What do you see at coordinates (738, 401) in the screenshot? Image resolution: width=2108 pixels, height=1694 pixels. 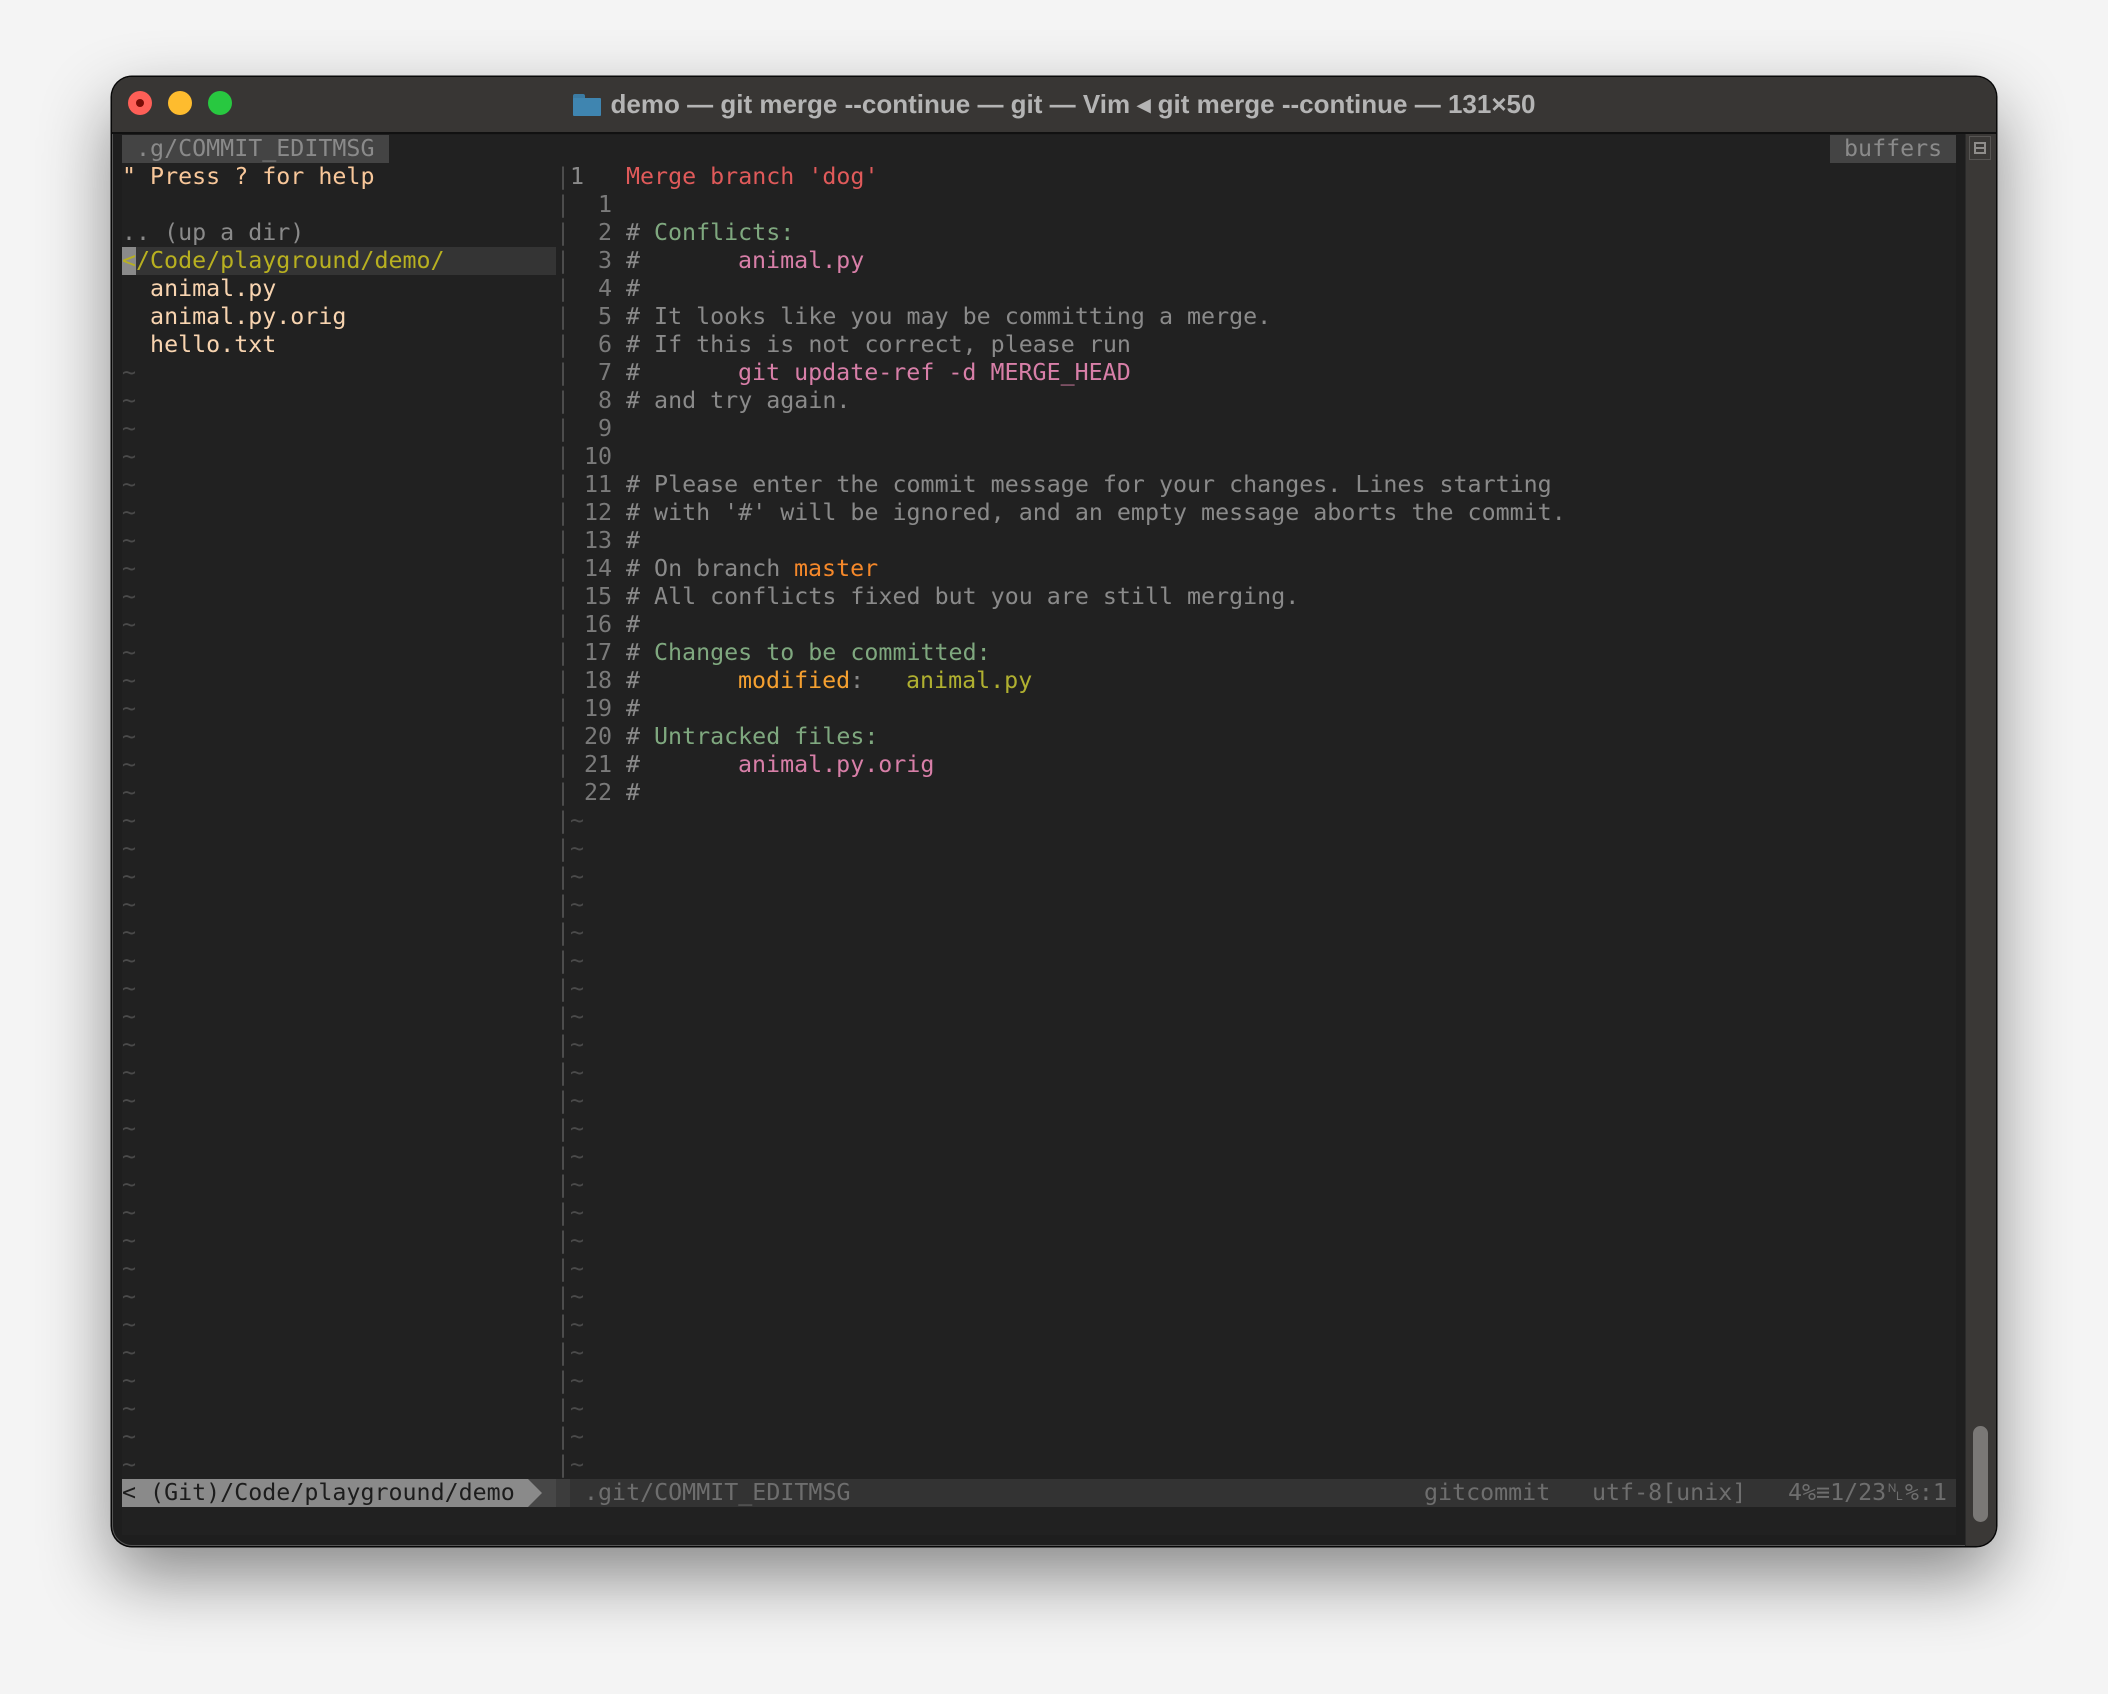 I see `code-text: # and try again.` at bounding box center [738, 401].